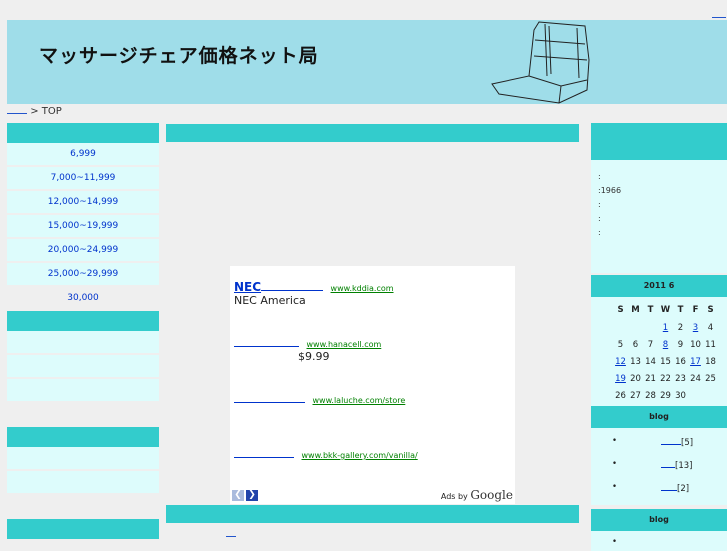 Image resolution: width=727 pixels, height=551 pixels. What do you see at coordinates (659, 216) in the screenshot?
I see `profile-box: : :1966 : : :` at bounding box center [659, 216].